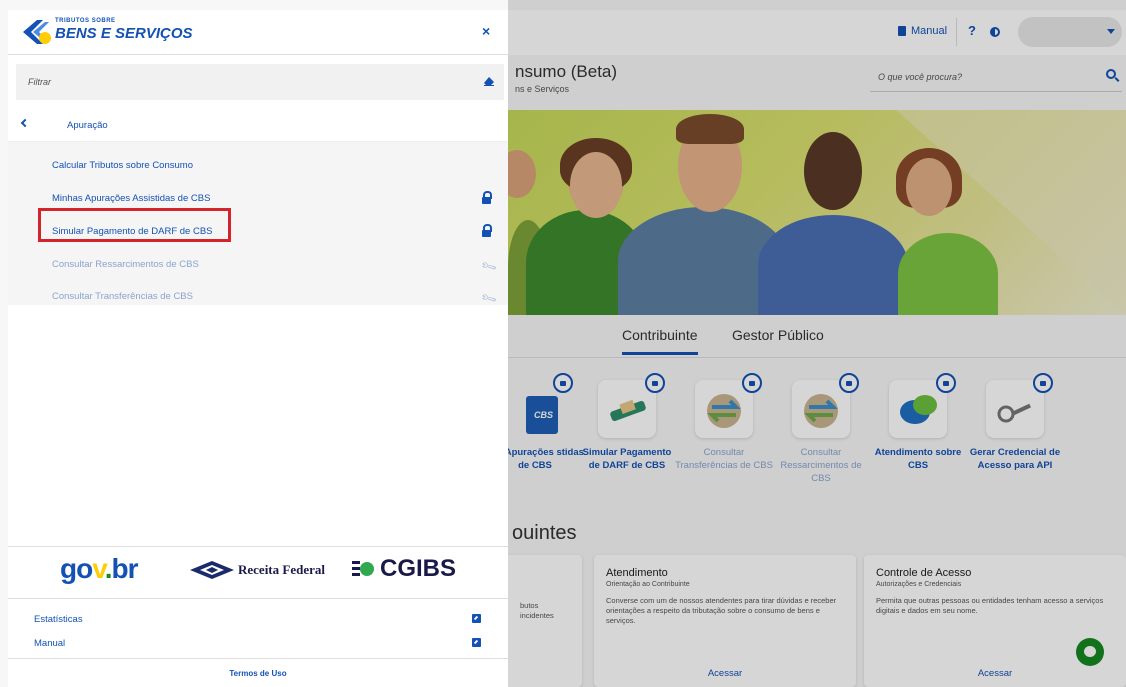  Describe the element at coordinates (258, 265) in the screenshot. I see `menu-item-consultar-ressarcimentos: Consultar Ressarcimentos de CBS 🔧︎` at that location.